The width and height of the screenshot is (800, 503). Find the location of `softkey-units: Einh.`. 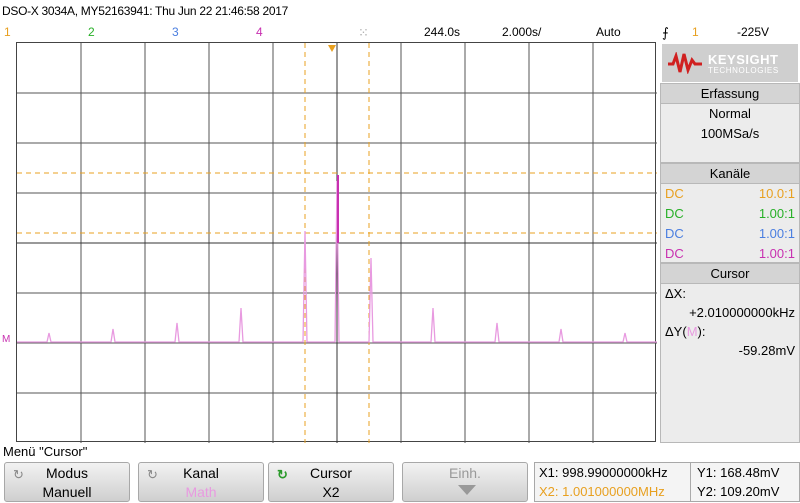

softkey-units: Einh. is located at coordinates (465, 482).